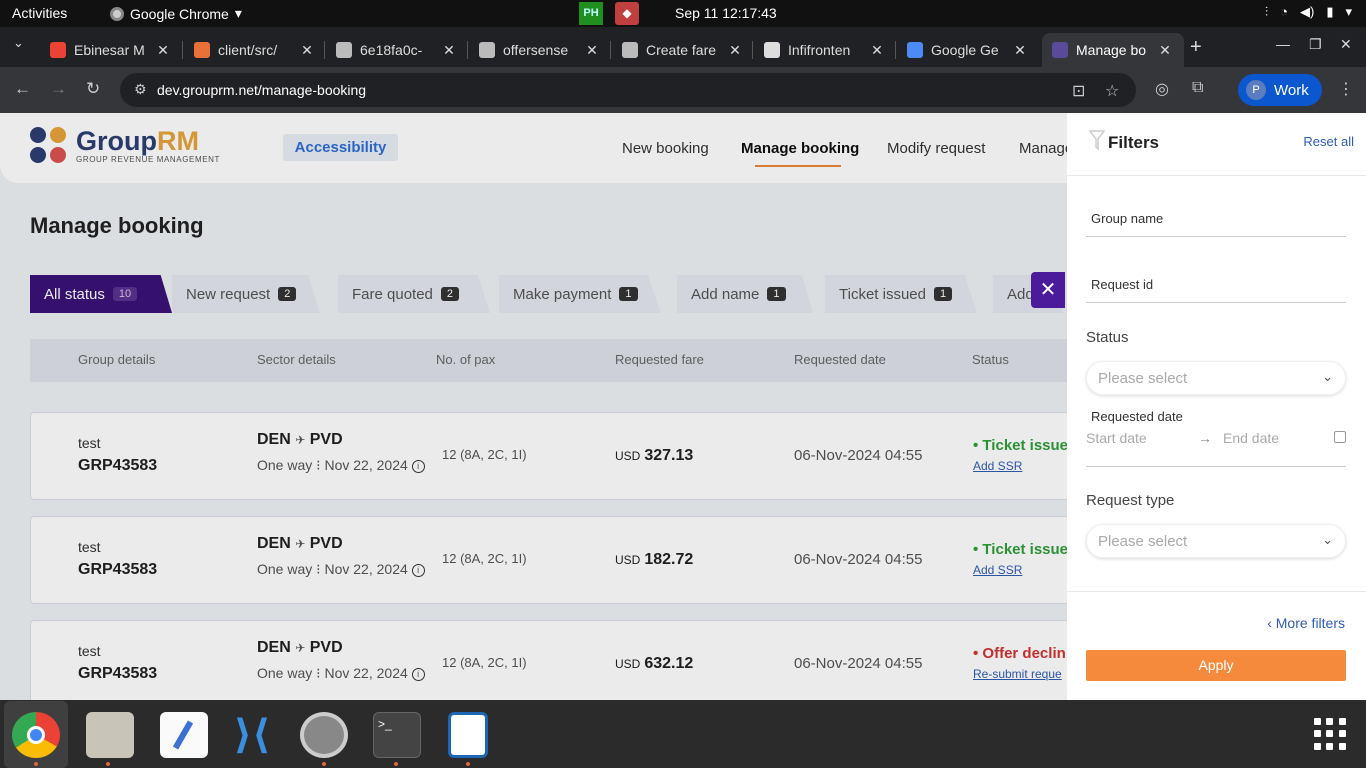  I want to click on close-window-icon: ✕, so click(1346, 44).